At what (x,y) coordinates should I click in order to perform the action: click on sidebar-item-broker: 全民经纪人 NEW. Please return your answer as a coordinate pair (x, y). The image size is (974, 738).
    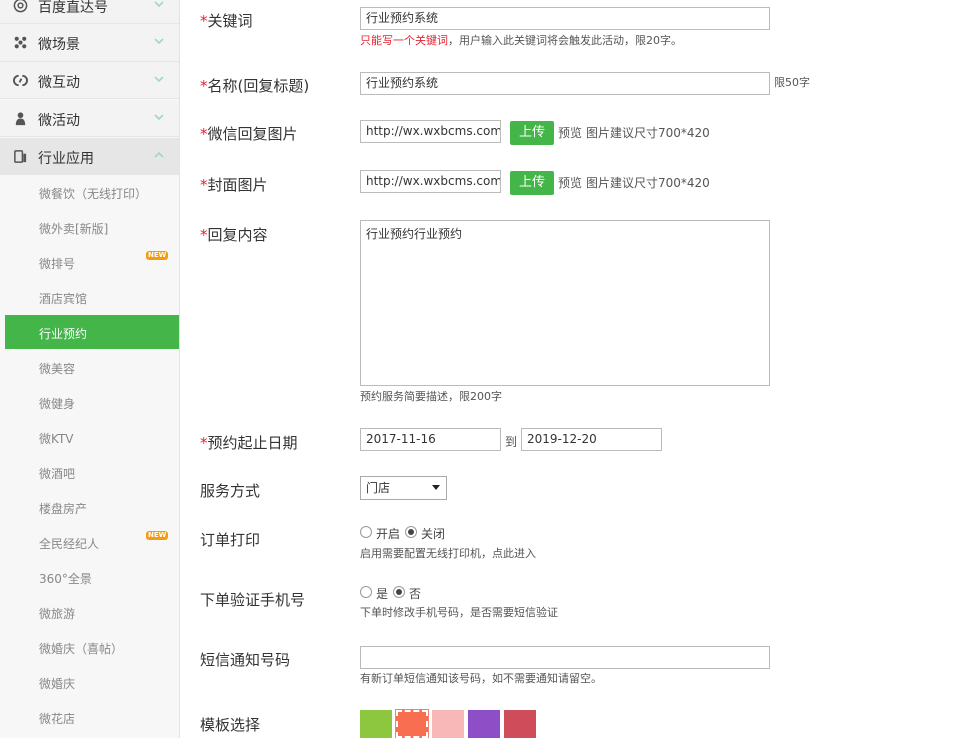
    Looking at the image, I should click on (92, 542).